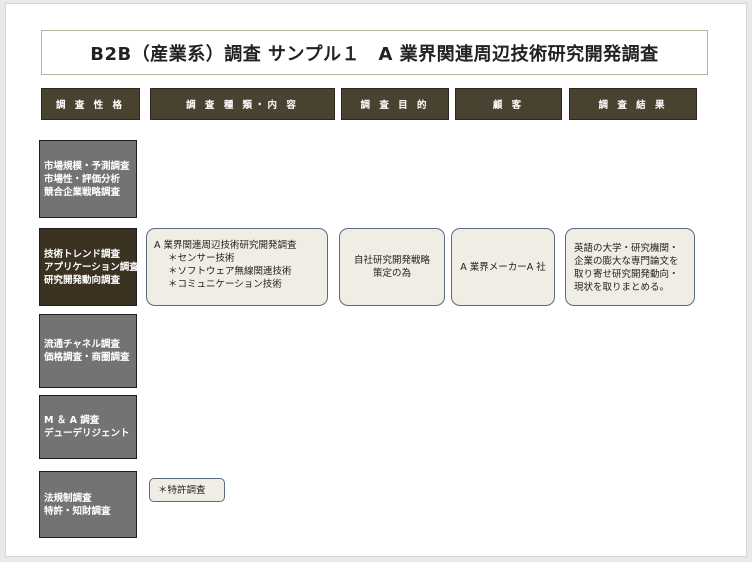 Image resolution: width=752 pixels, height=562 pixels. What do you see at coordinates (508, 104) in the screenshot?
I see `header-customer: 顧 客` at bounding box center [508, 104].